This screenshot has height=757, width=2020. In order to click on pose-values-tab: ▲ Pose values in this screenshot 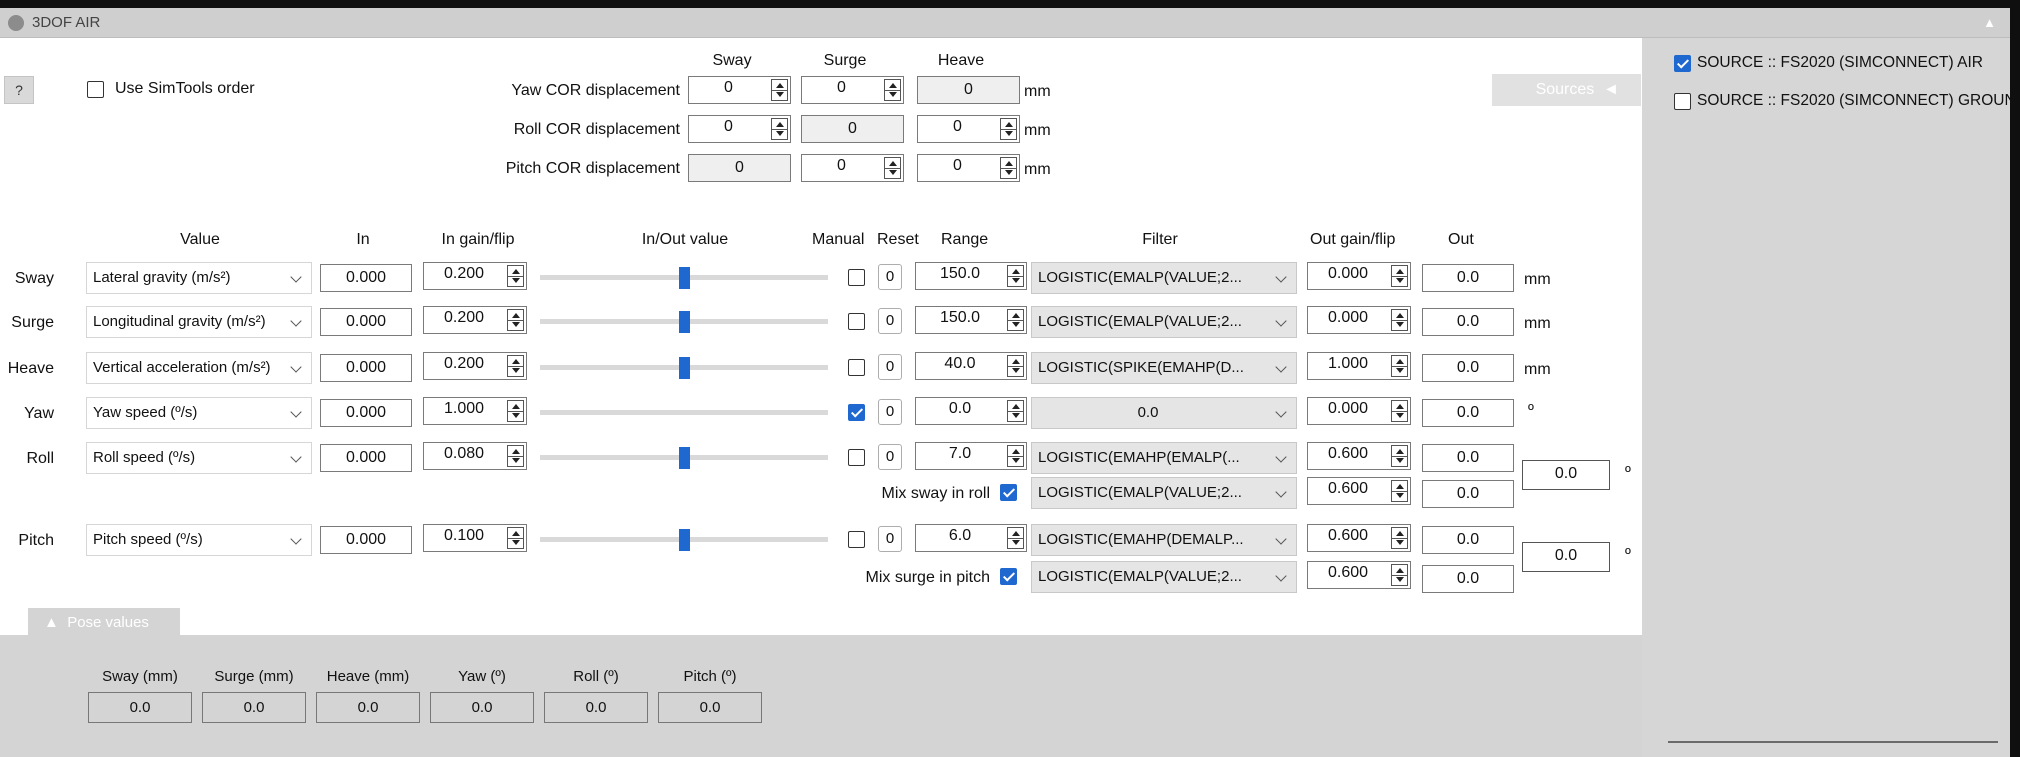, I will do `click(104, 623)`.